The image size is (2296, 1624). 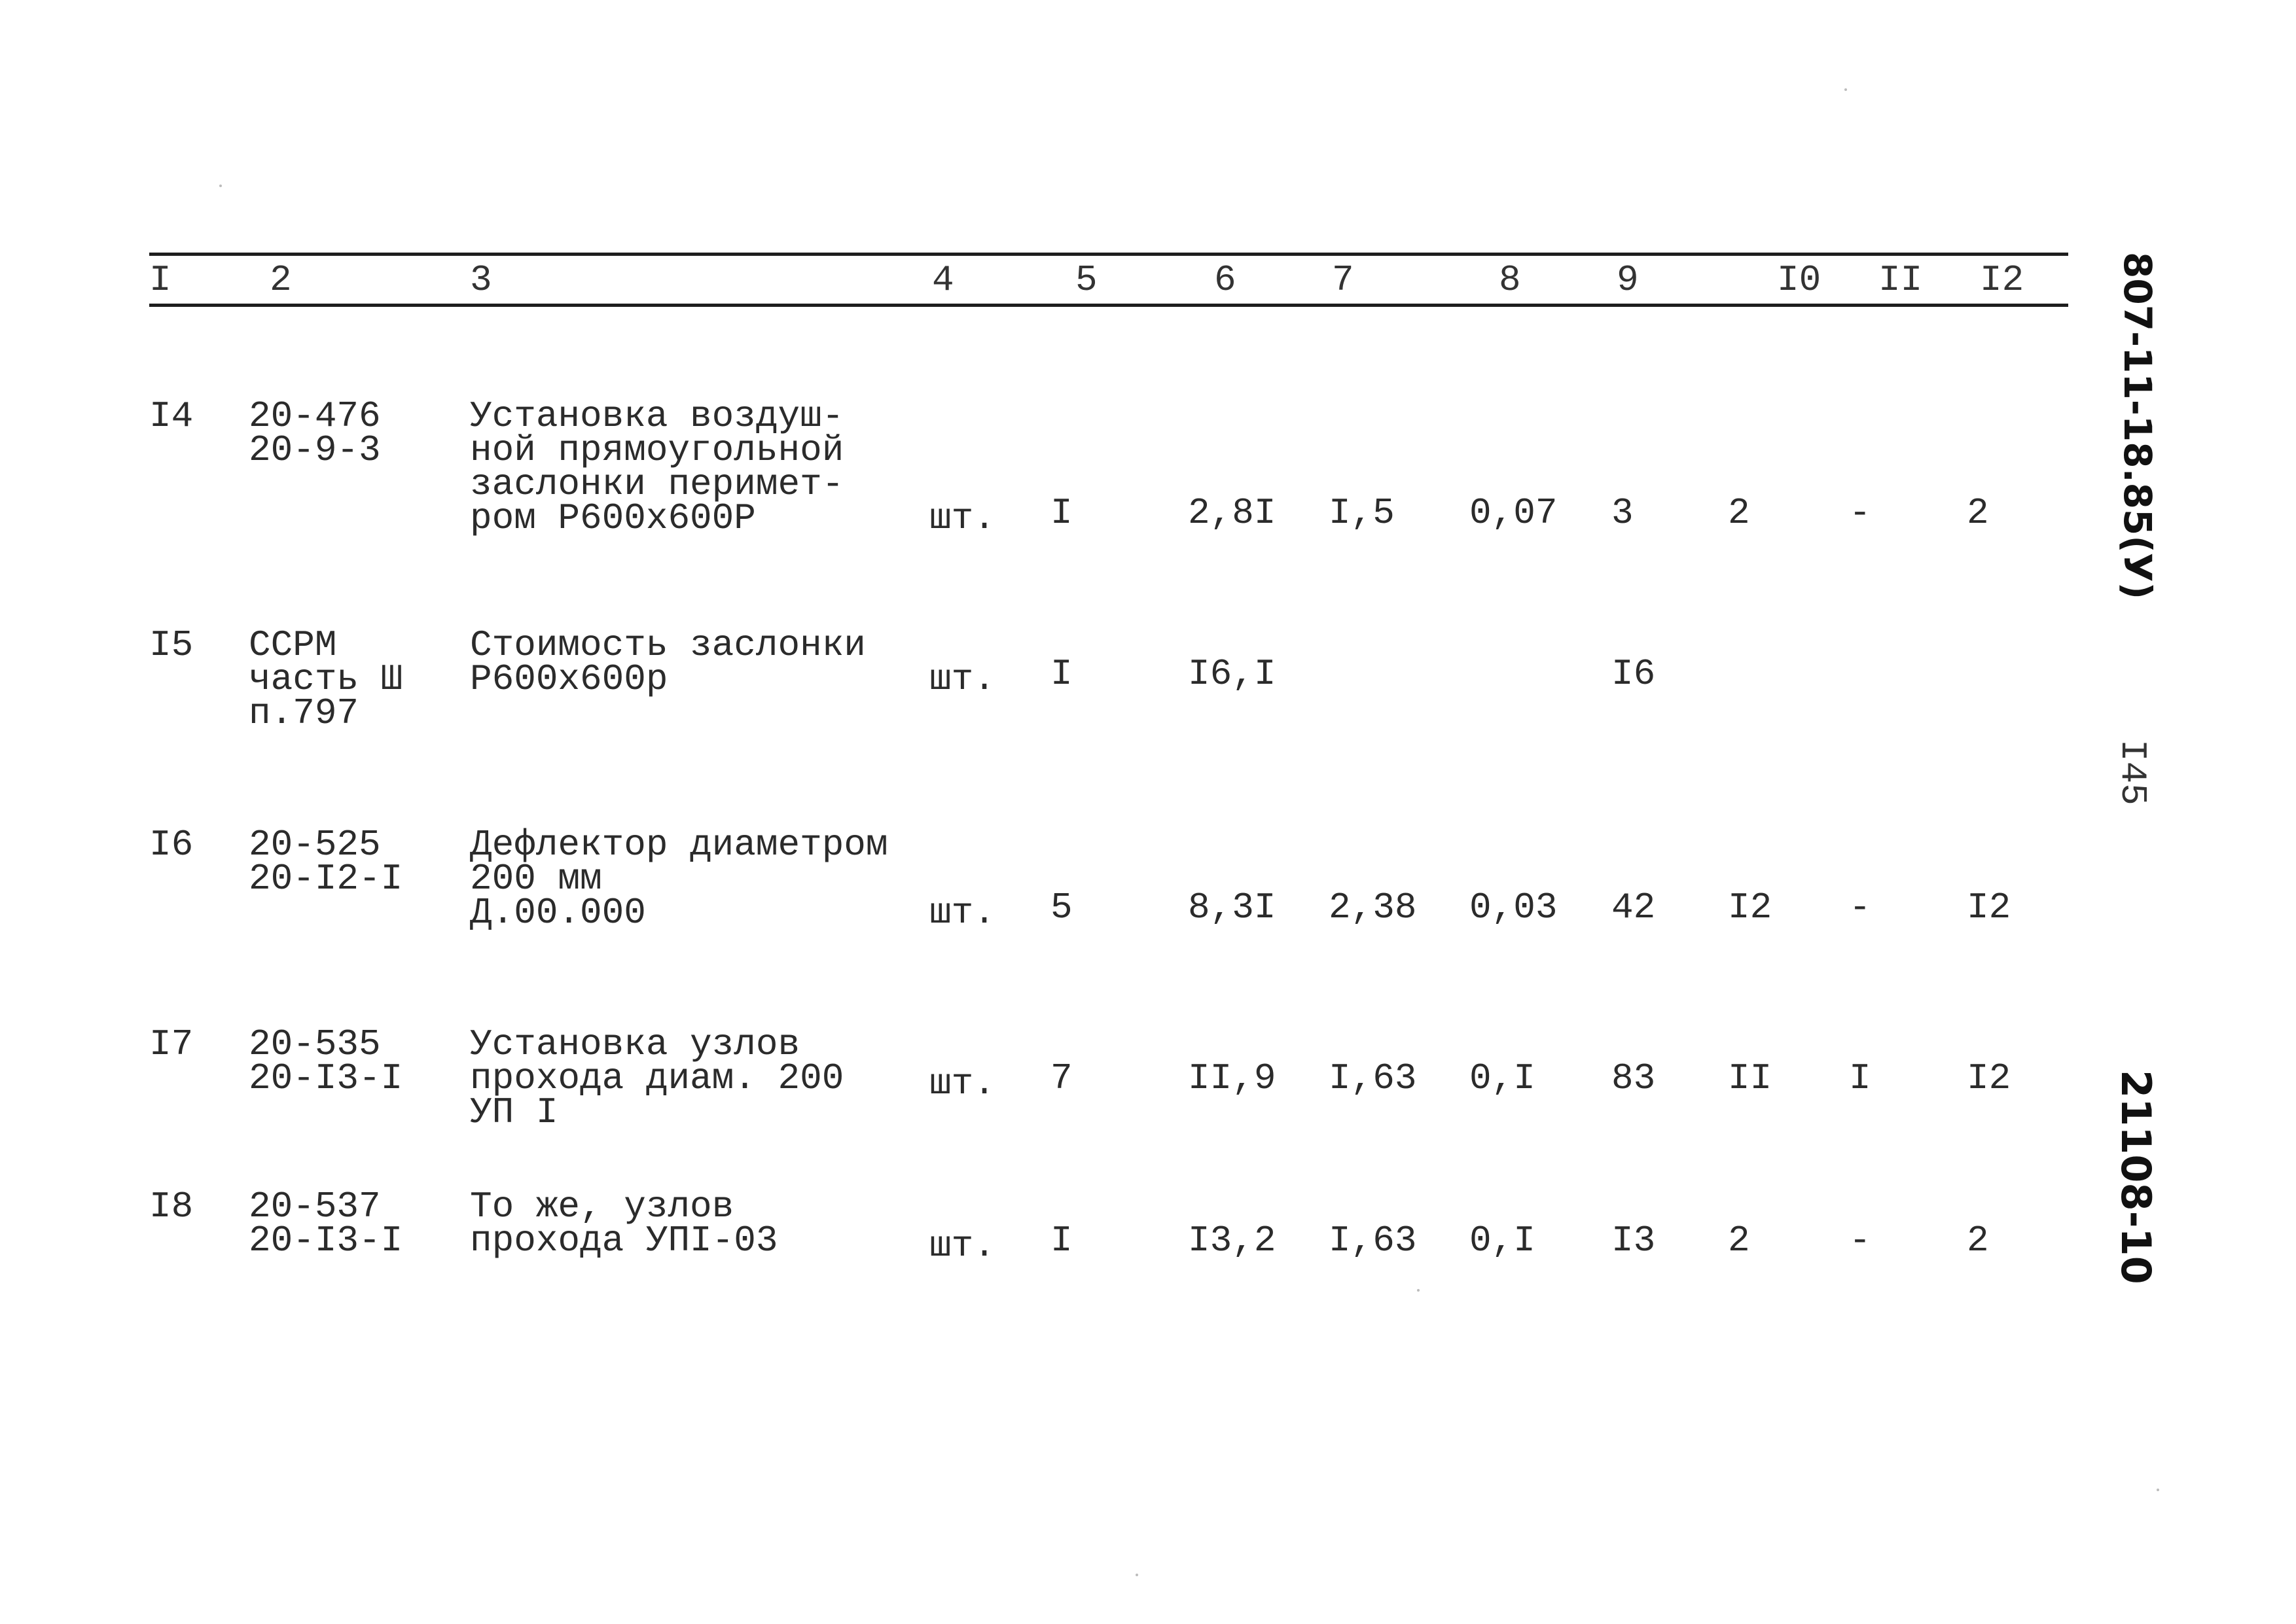 What do you see at coordinates (1633, 674) in the screenshot?
I see `col9-value: I6` at bounding box center [1633, 674].